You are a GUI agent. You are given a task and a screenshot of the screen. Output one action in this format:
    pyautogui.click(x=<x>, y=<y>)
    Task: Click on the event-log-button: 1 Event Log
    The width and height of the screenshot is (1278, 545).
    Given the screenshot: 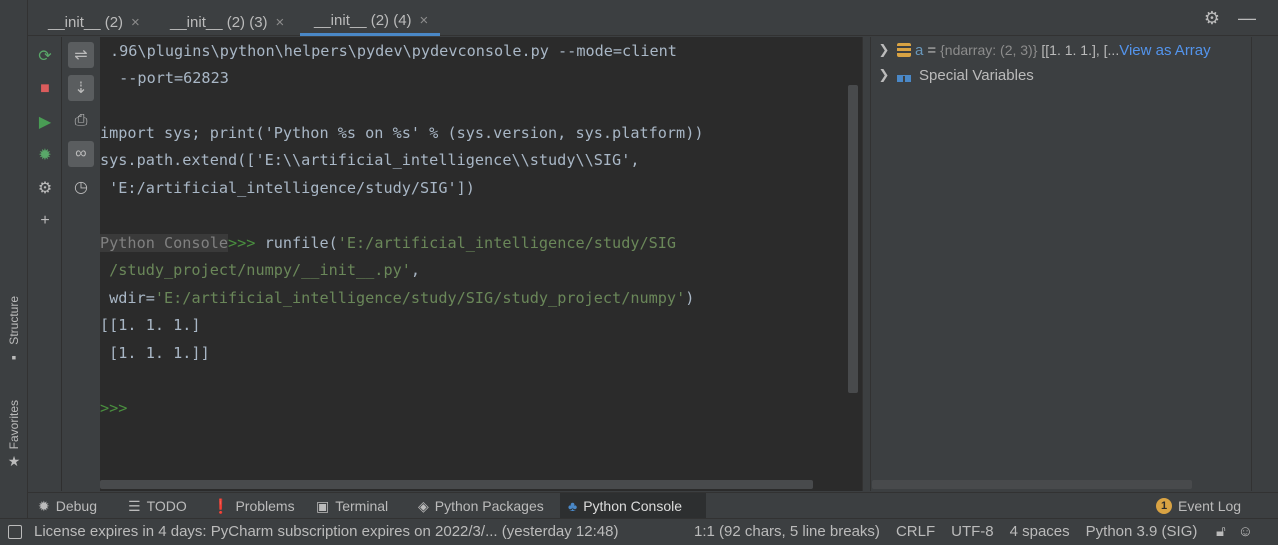 What is the action you would take?
    pyautogui.click(x=1198, y=506)
    